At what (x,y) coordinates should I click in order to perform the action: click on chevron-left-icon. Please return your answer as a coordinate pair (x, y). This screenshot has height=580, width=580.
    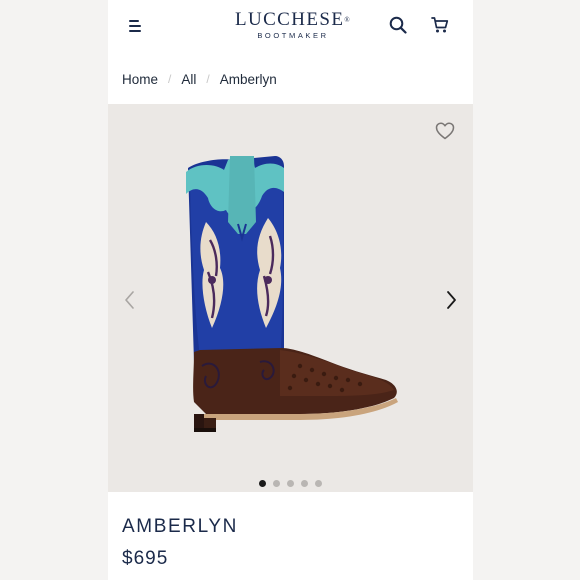
    Looking at the image, I should click on (130, 300).